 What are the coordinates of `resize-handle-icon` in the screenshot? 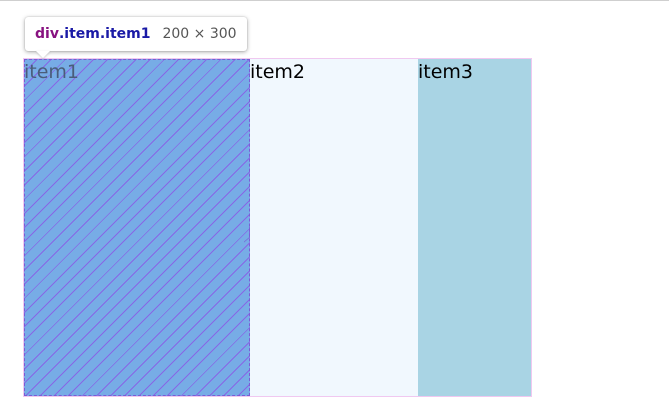 It's located at (247, 234).